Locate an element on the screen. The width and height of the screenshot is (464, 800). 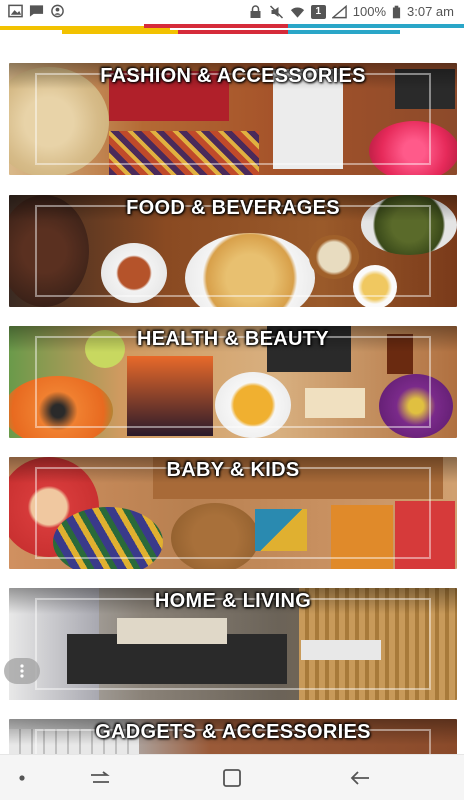
status-left-icons is located at coordinates (36, 11).